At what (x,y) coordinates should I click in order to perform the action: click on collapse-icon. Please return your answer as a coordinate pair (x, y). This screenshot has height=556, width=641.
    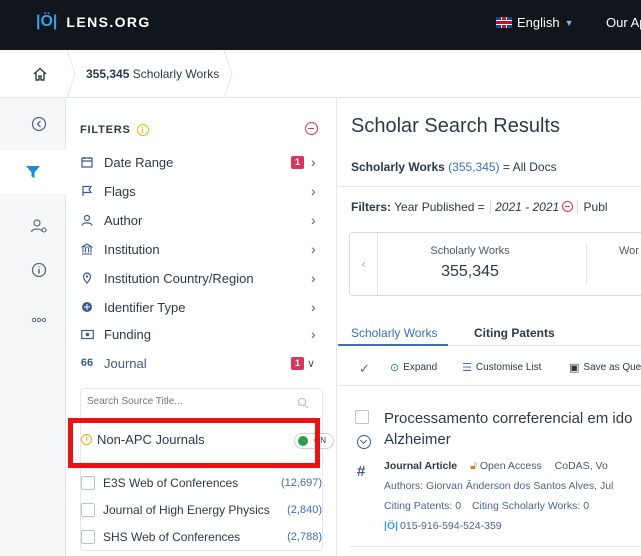
    Looking at the image, I should click on (39, 124).